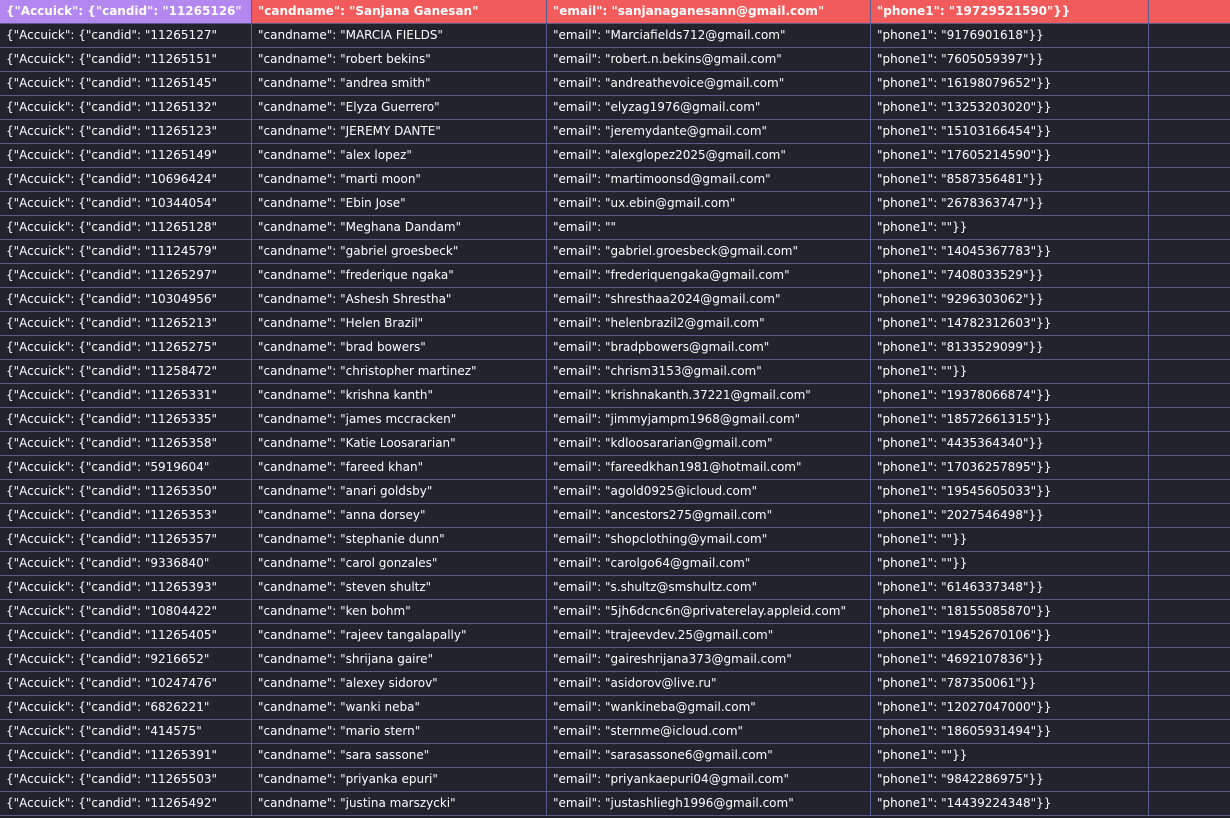  I want to click on cell-candid: {"Accuick": {"candid": "11265149", so click(126, 155).